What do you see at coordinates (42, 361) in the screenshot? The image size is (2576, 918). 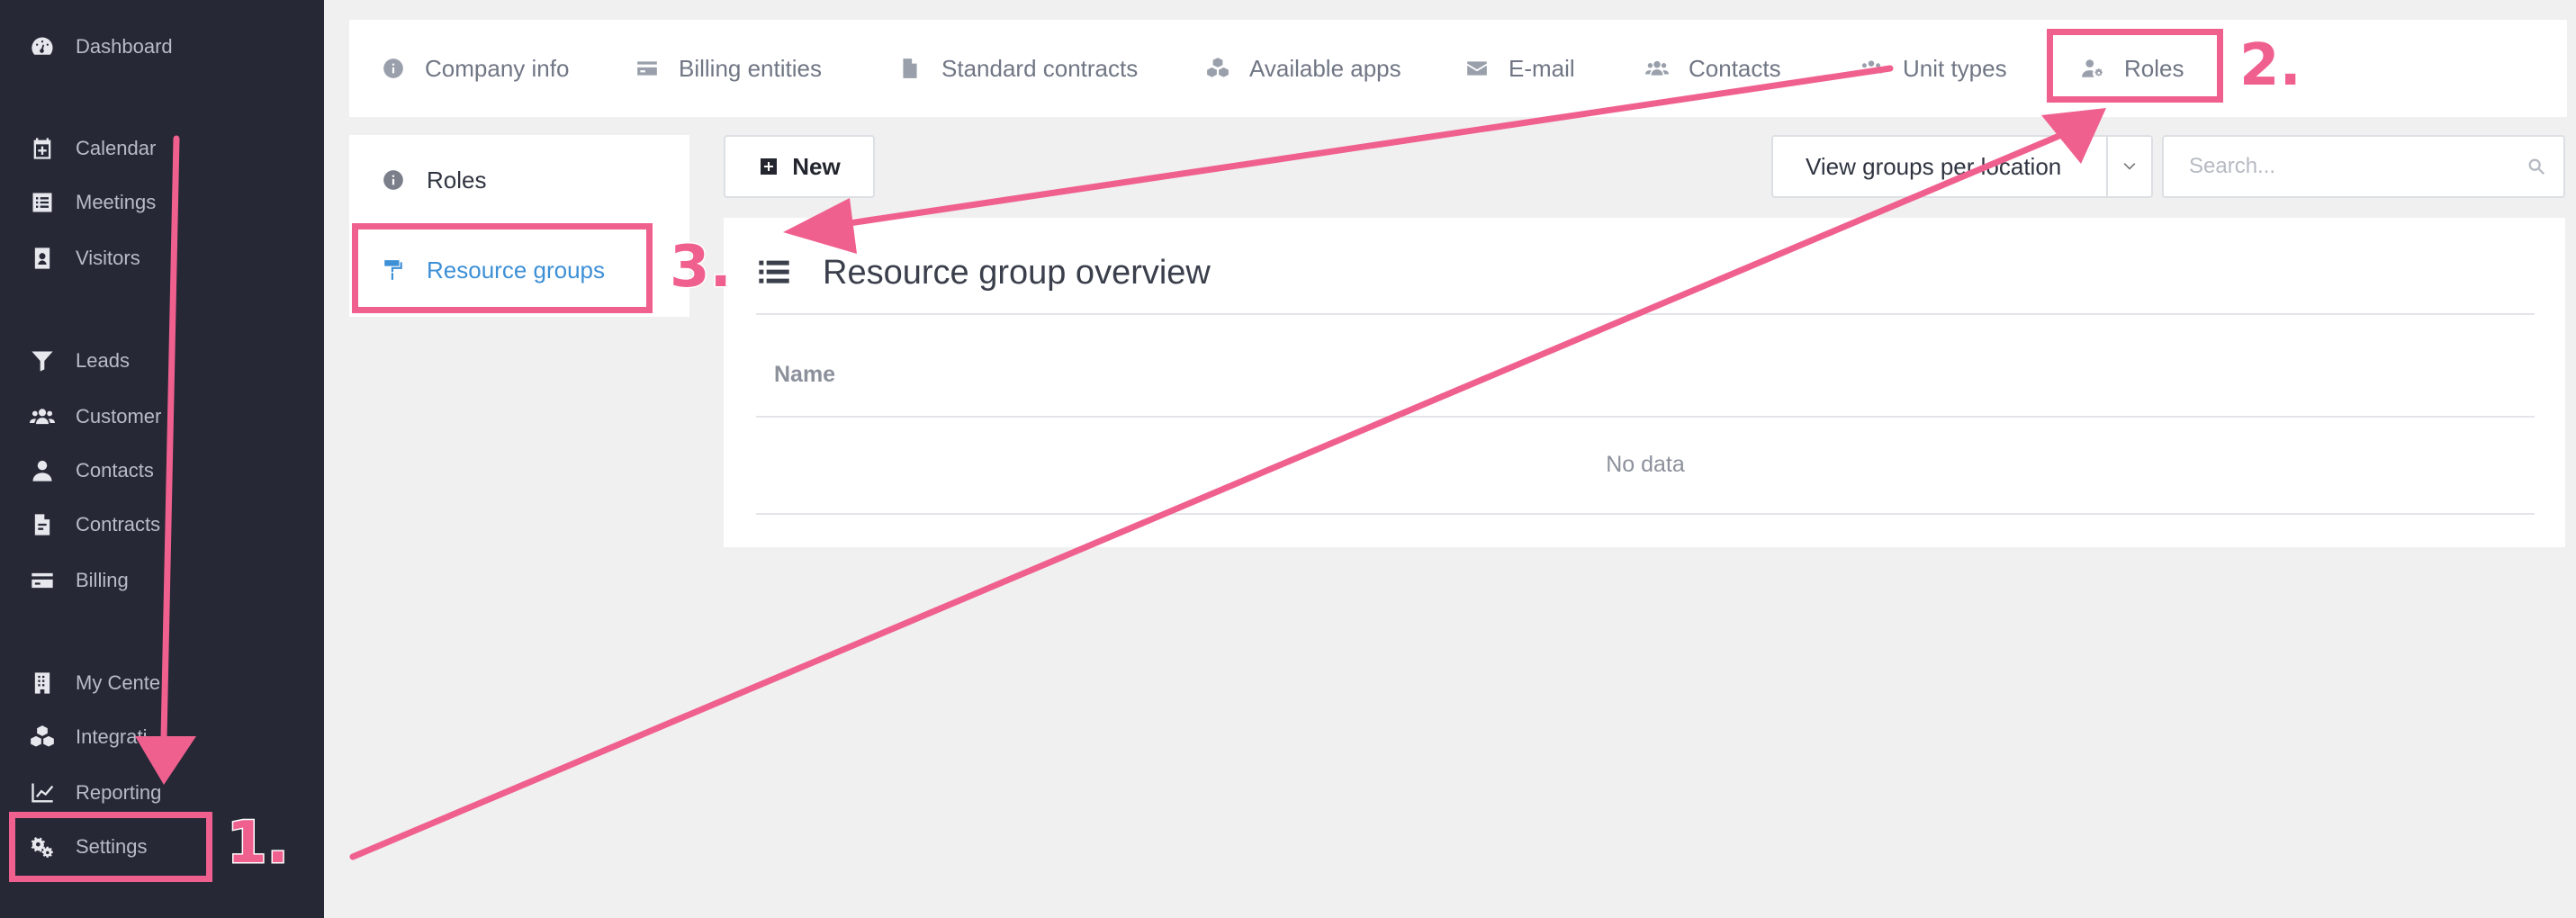 I see `filter-icon` at bounding box center [42, 361].